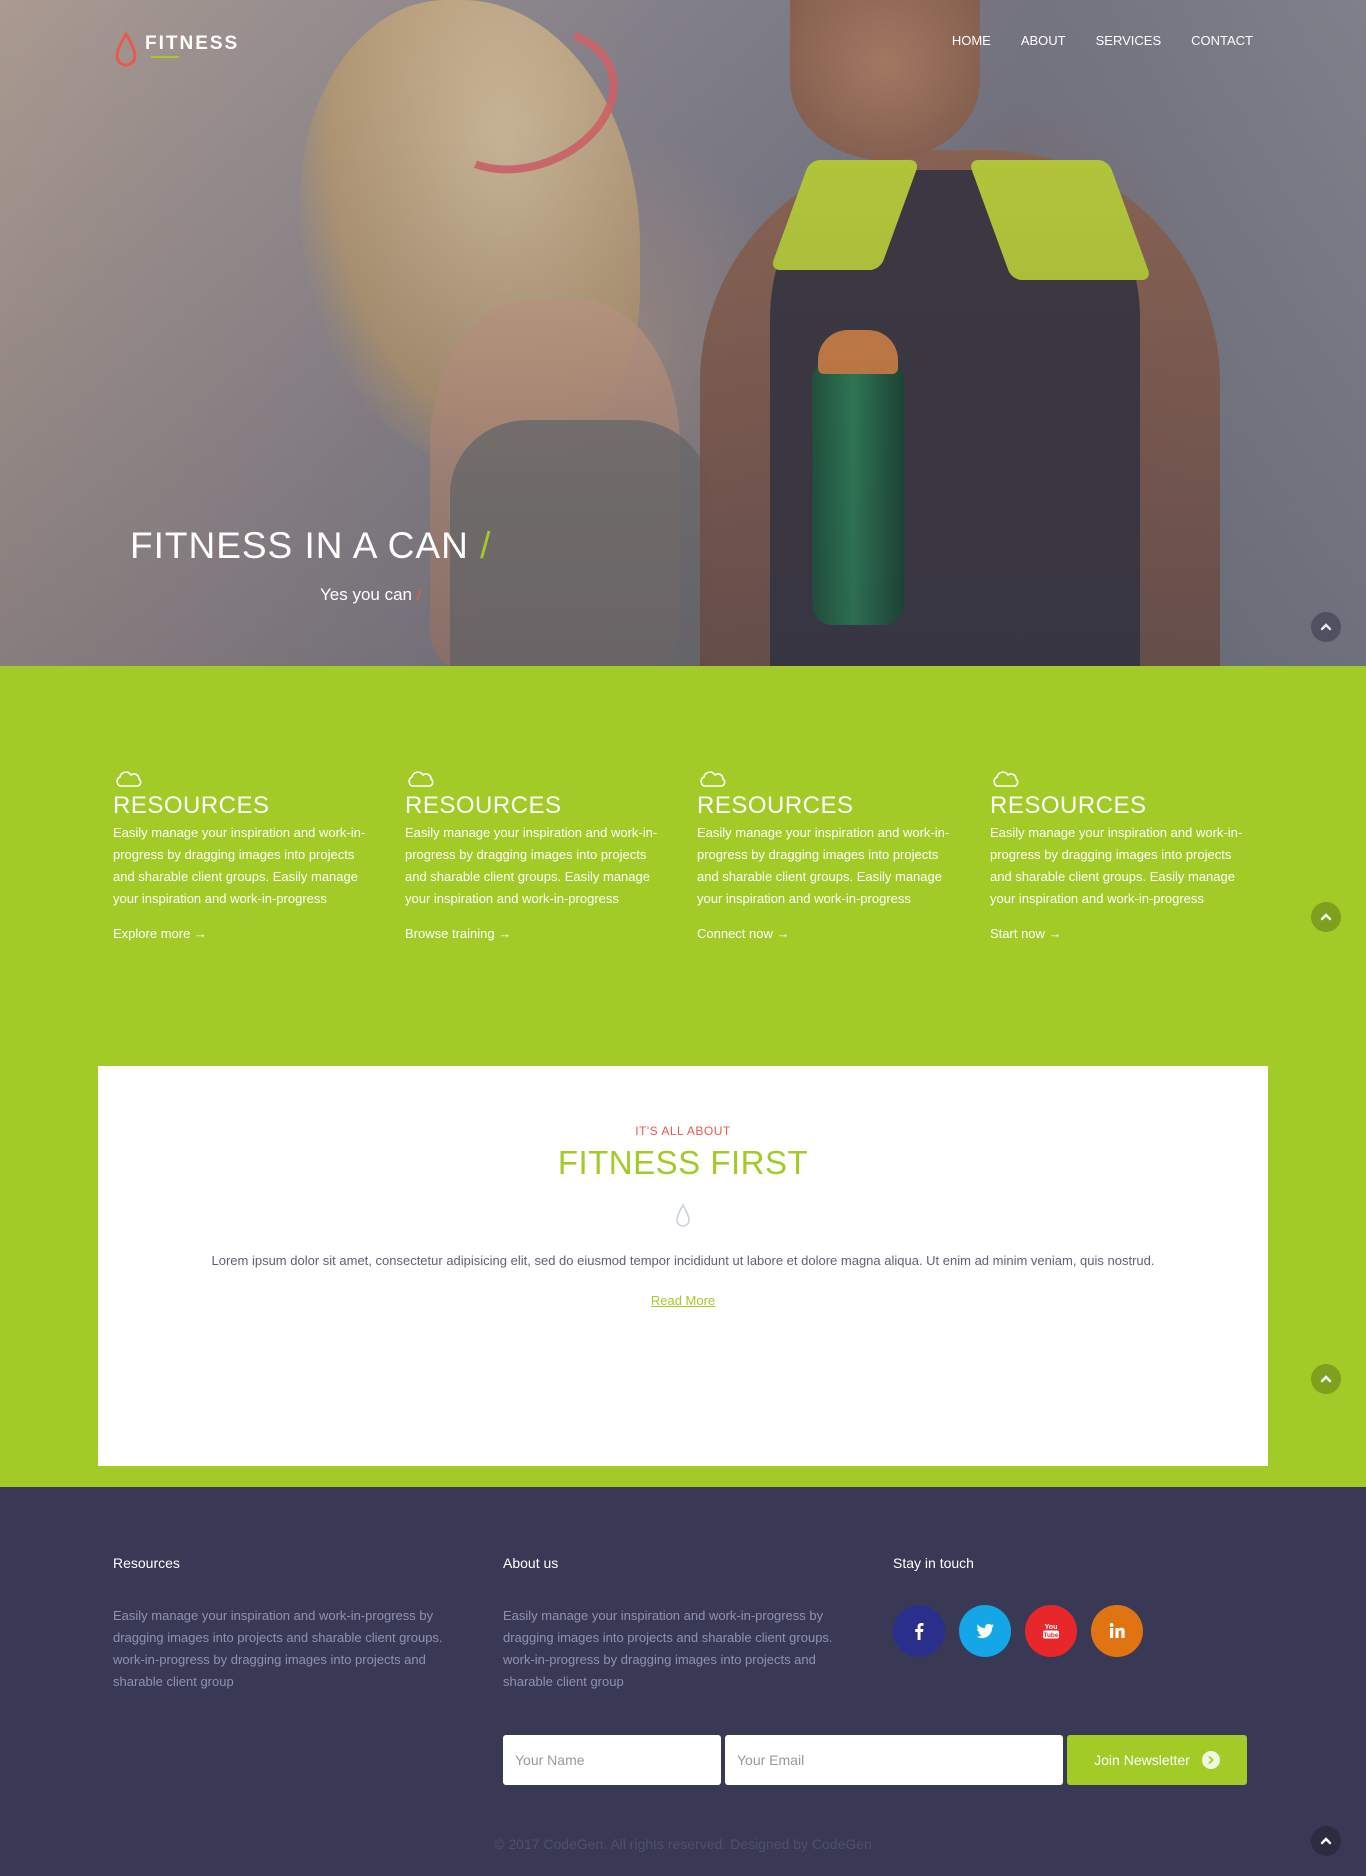  Describe the element at coordinates (894, 1760) in the screenshot. I see `email-input` at that location.